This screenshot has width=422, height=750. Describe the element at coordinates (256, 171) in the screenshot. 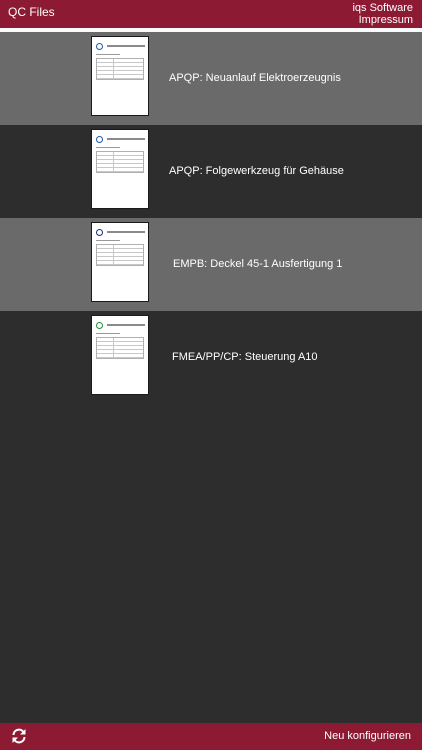

I see `file-label: APQP: Folgewerkzeug für Gehäuse` at that location.